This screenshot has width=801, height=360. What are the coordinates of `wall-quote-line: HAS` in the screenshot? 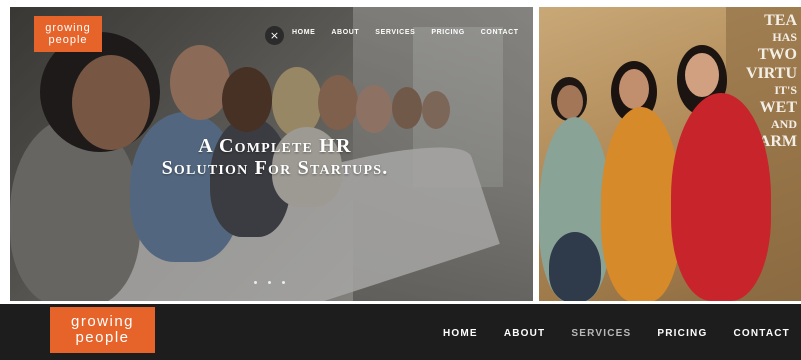 It's located at (784, 37).